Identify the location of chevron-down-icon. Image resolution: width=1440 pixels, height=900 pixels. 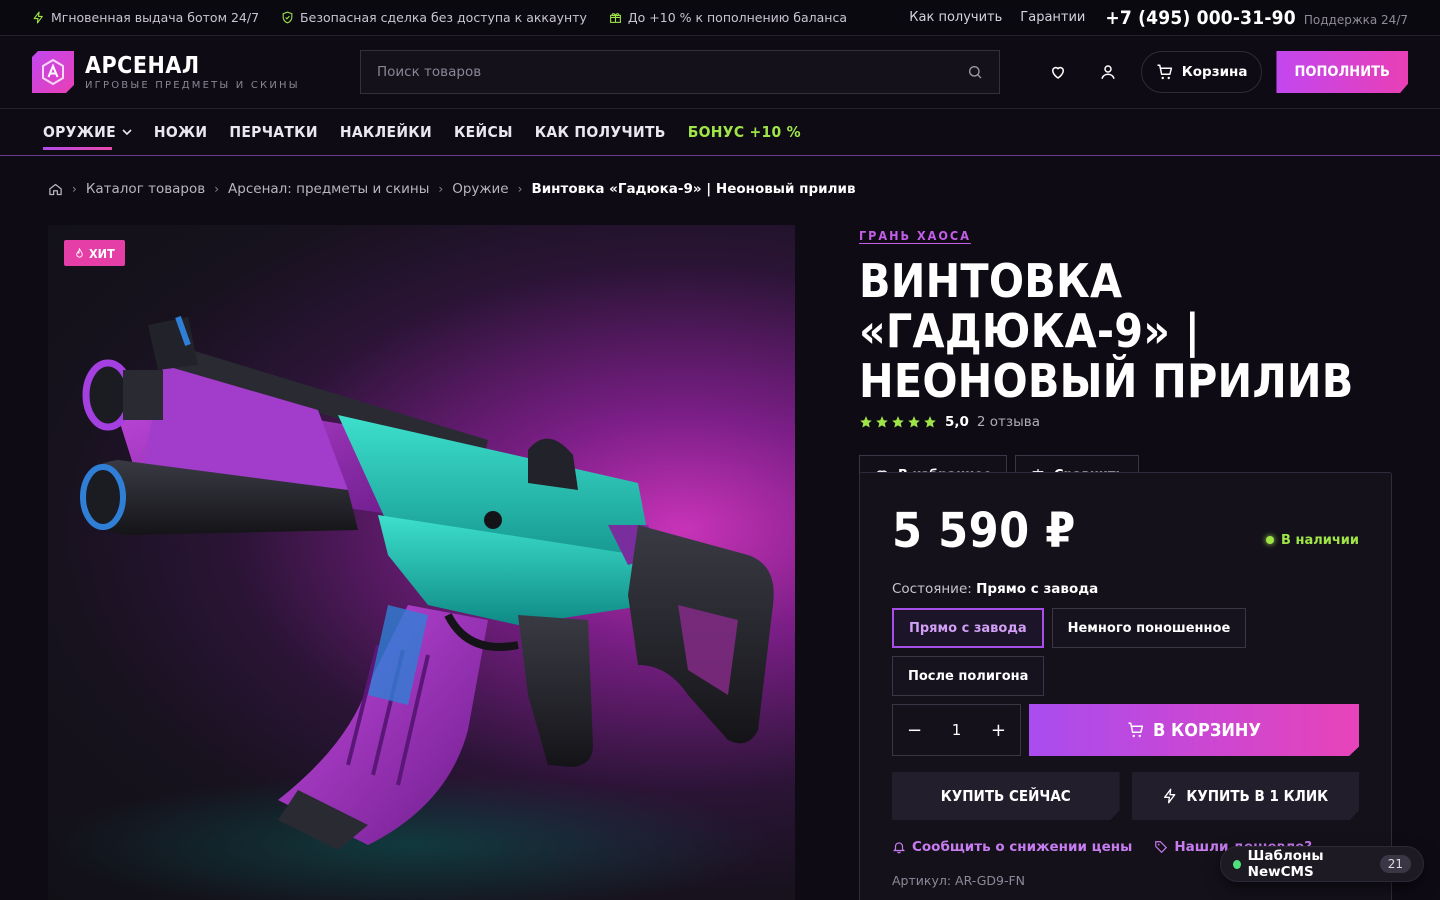
(127, 132).